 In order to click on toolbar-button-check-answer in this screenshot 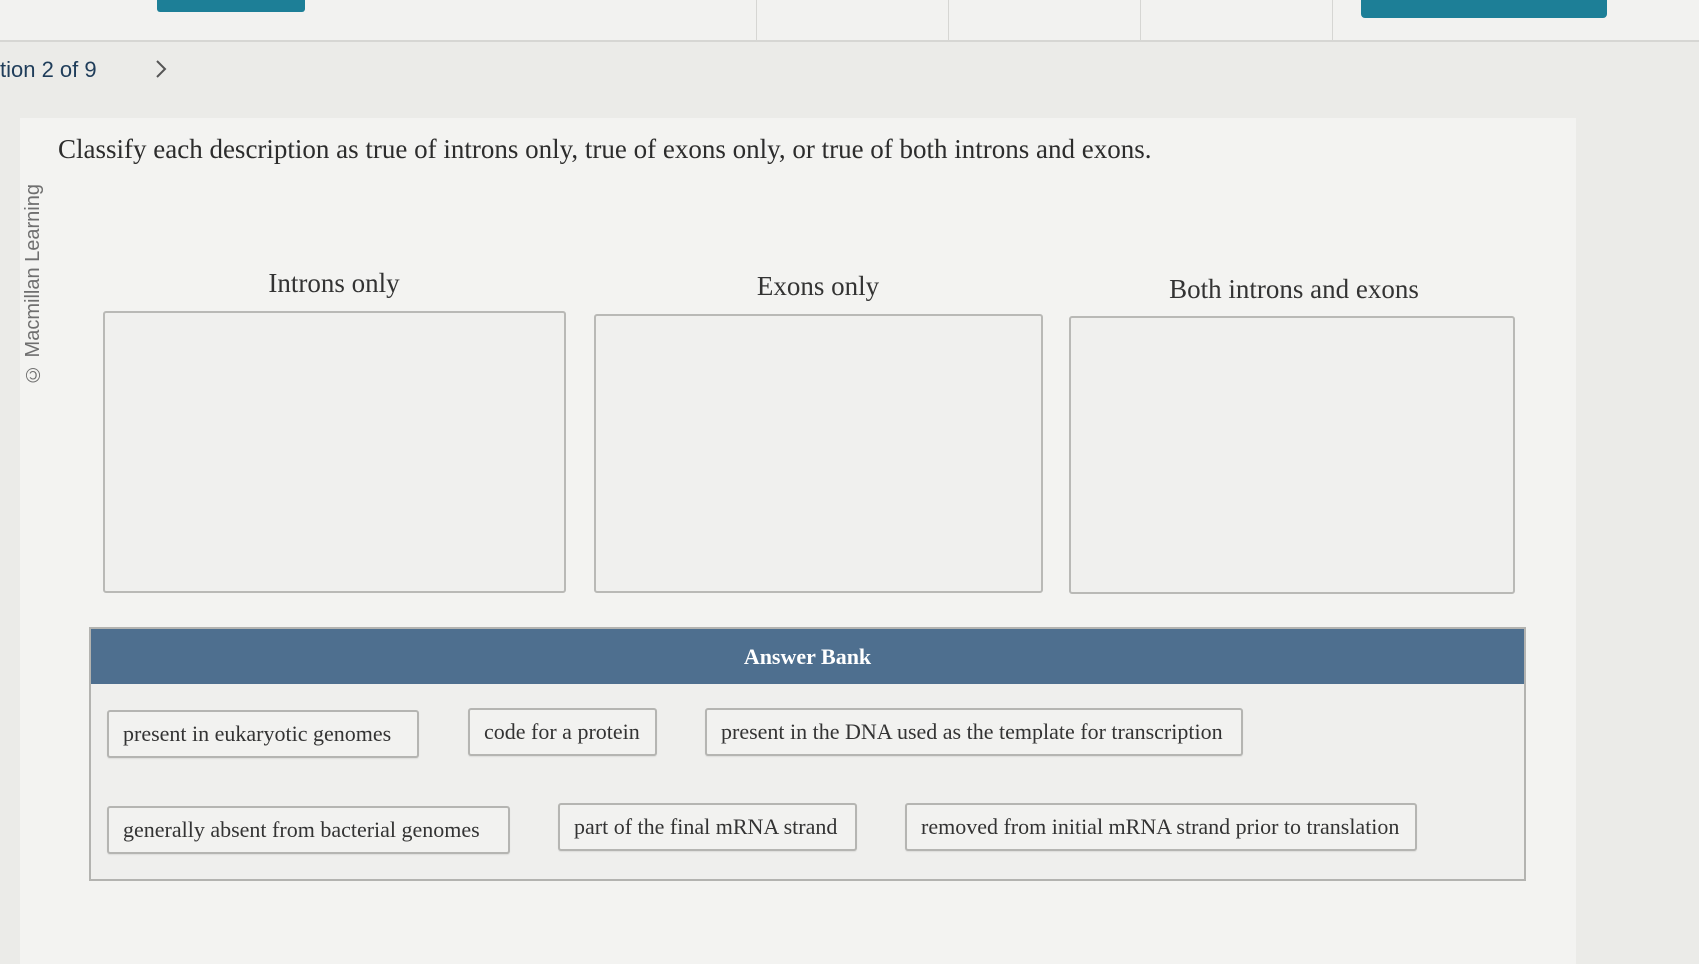, I will do `click(1484, 9)`.